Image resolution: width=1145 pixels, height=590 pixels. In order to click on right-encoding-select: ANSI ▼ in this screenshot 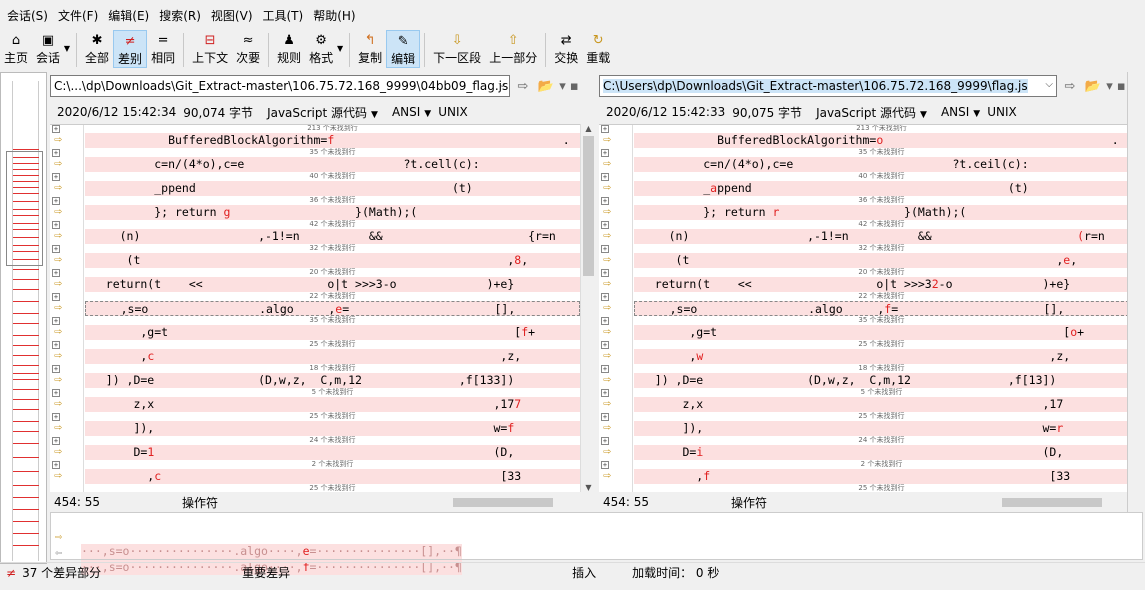, I will do `click(957, 112)`.